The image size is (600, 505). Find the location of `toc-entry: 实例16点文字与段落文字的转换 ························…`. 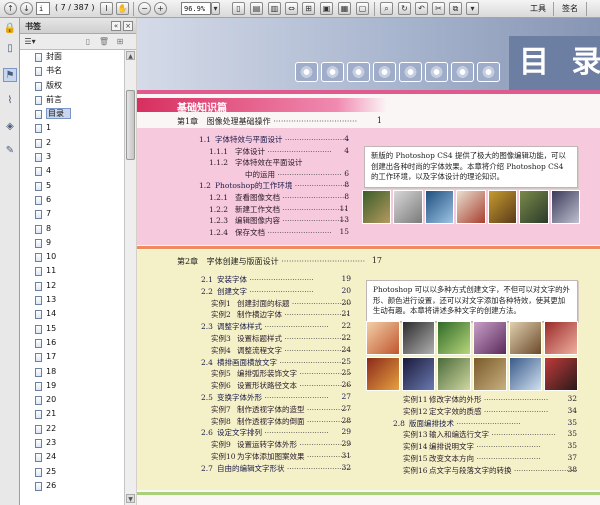

toc-entry: 实例16点文字与段落文字的转换 ························… is located at coordinates (490, 470).